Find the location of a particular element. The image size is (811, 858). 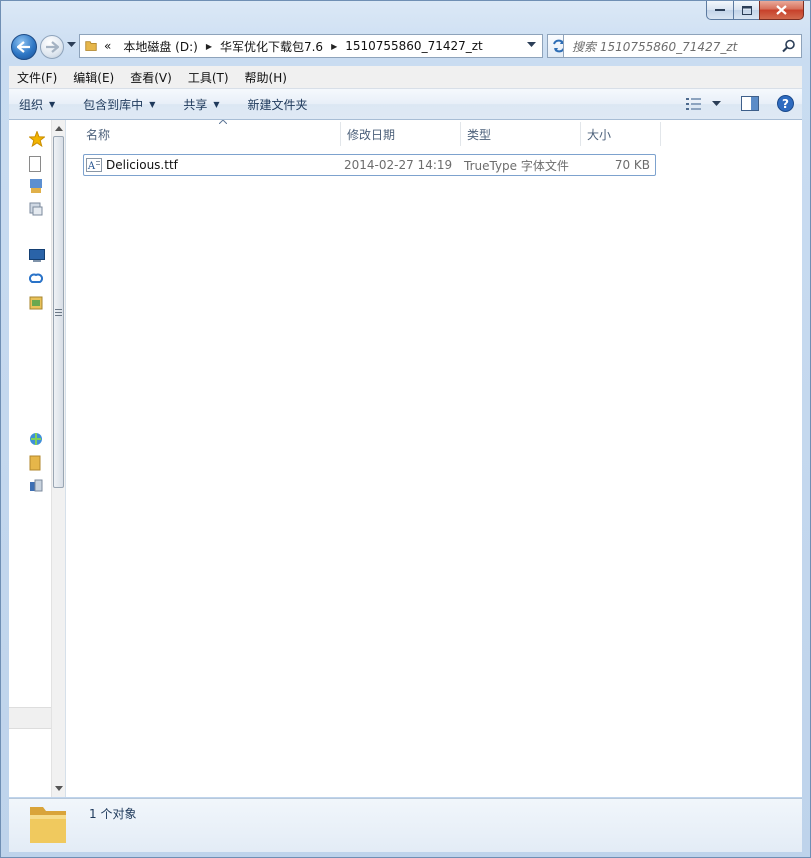

column-header-type: 类型 is located at coordinates (521, 134).